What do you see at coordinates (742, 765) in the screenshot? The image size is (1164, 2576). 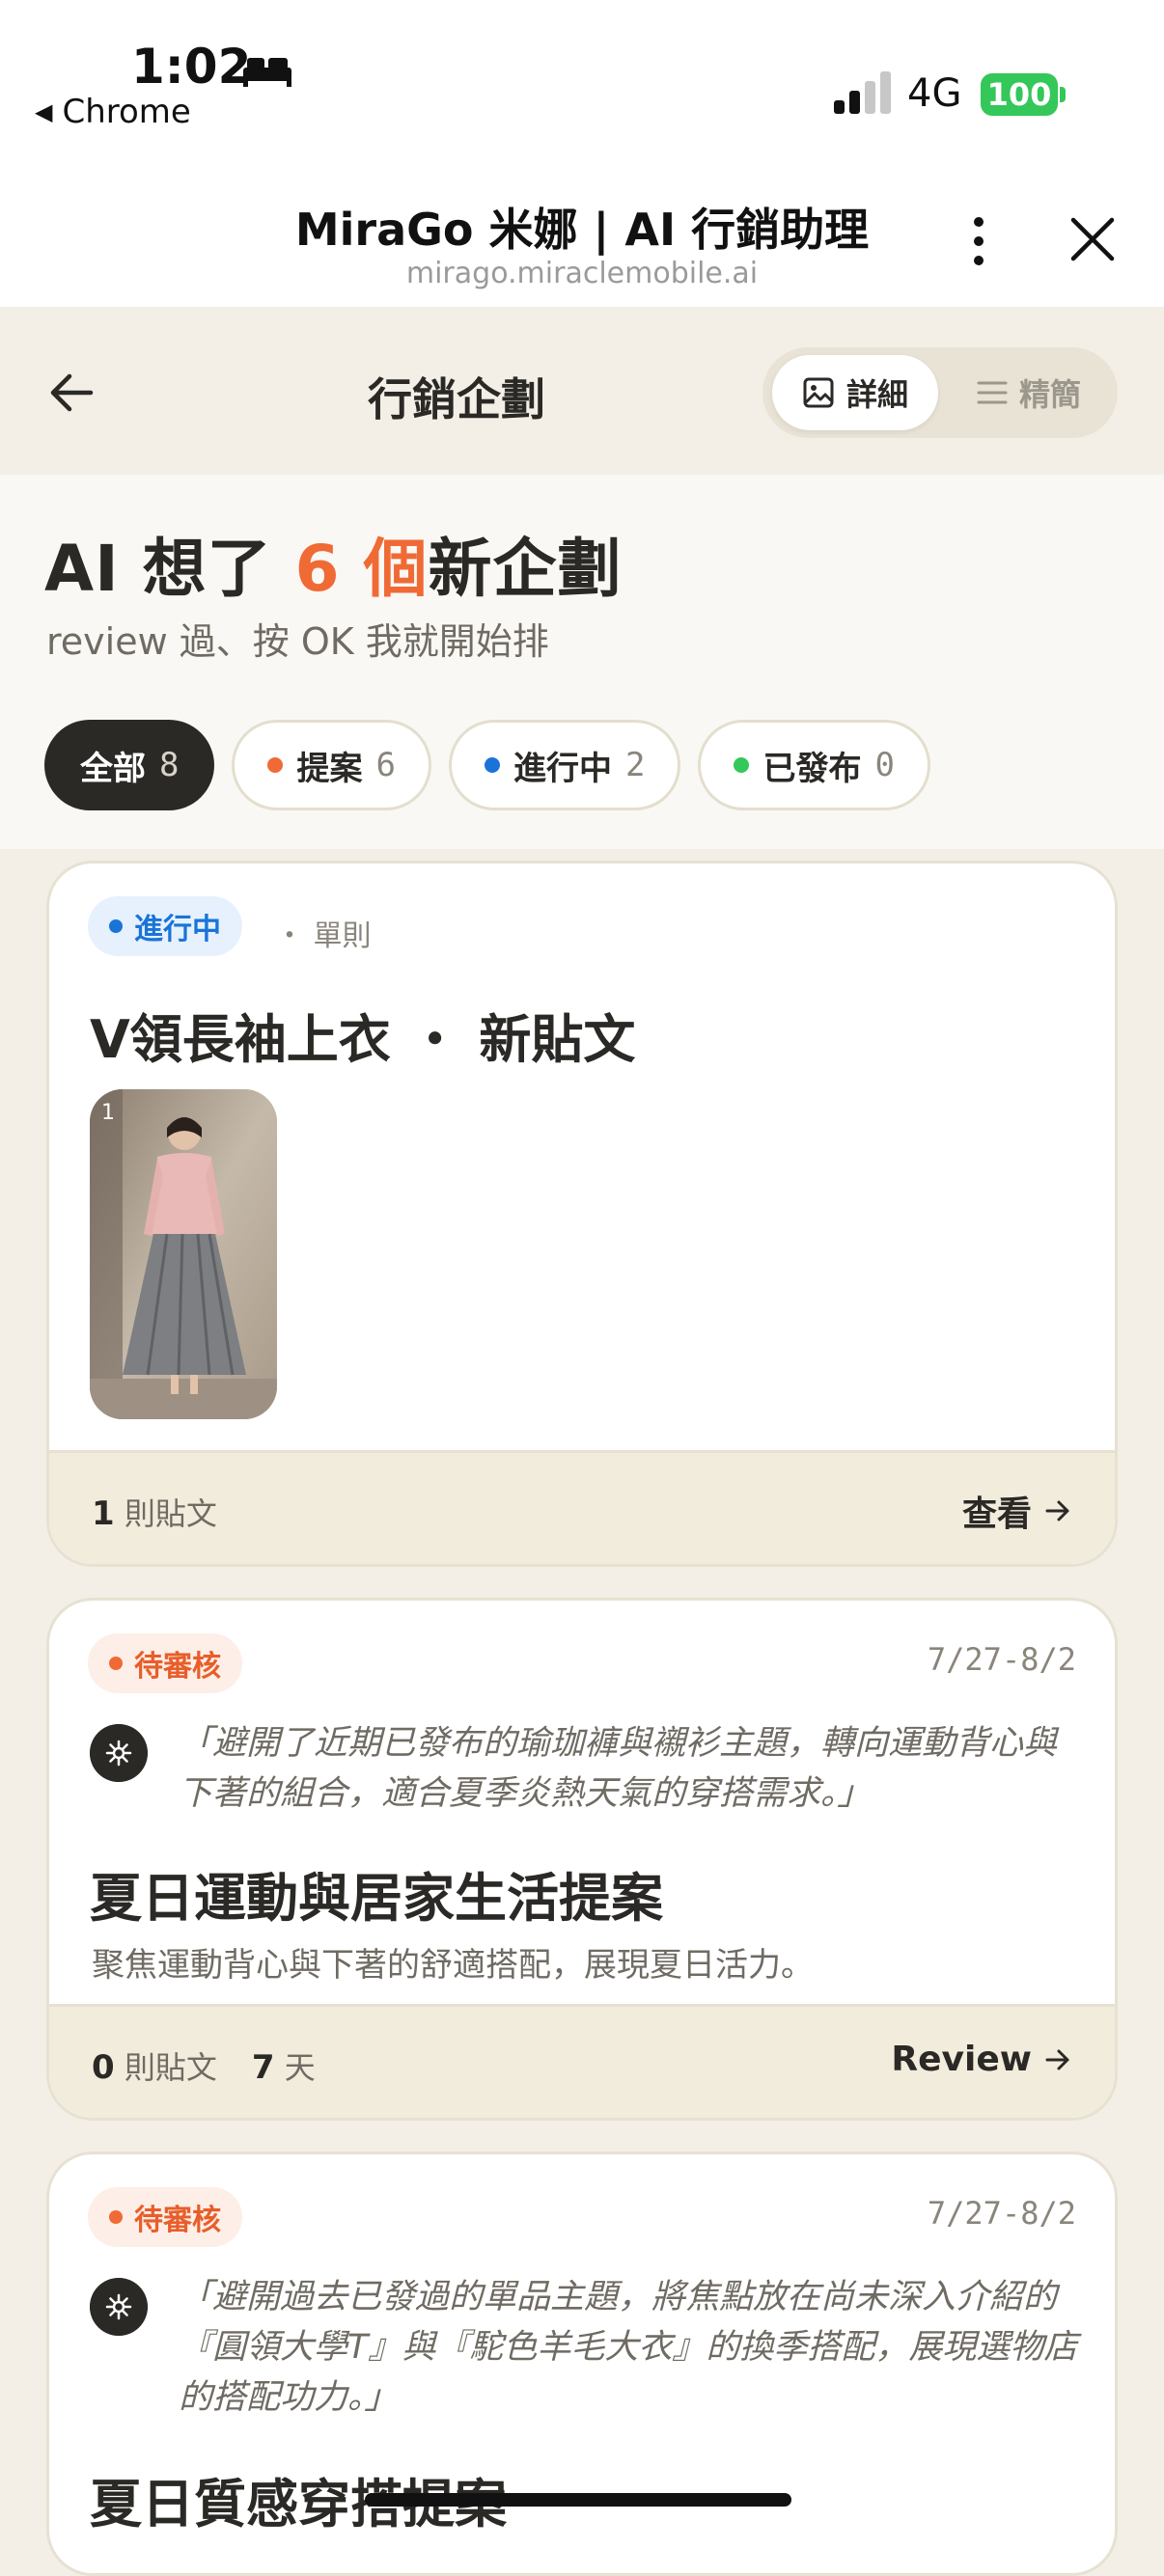 I see `green-dot-icon` at bounding box center [742, 765].